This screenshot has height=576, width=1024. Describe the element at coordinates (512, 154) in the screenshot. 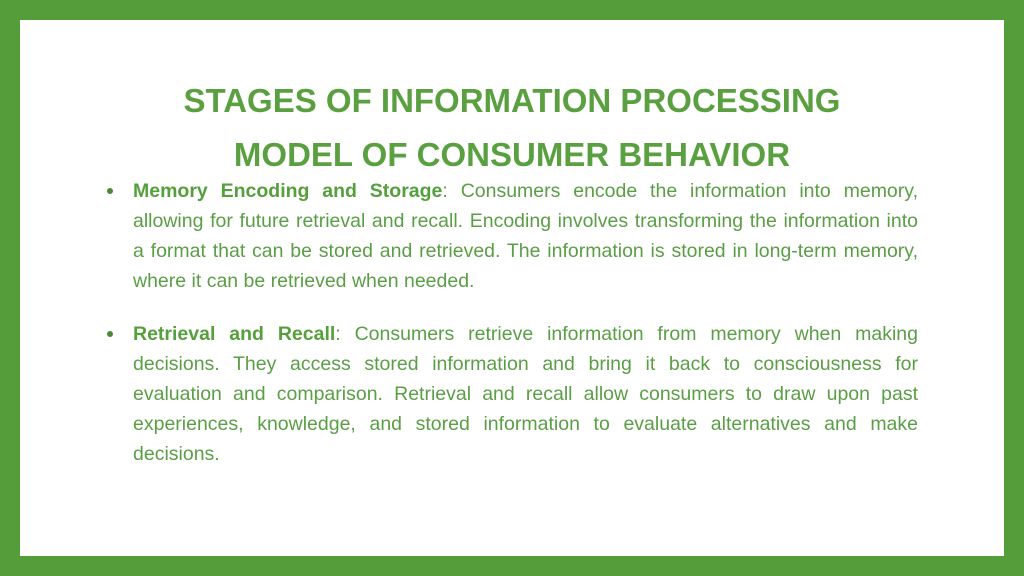

I see `title-line-2: MODEL OF CONSUMER BEHAVIOR` at that location.